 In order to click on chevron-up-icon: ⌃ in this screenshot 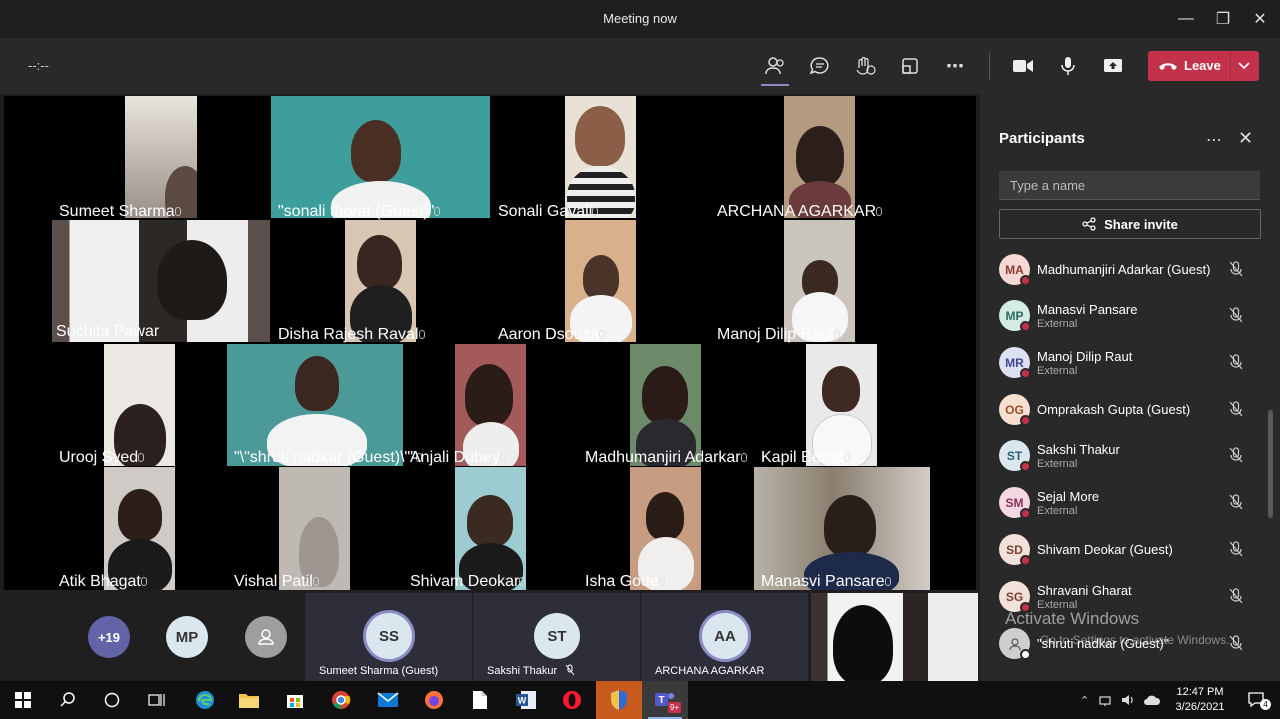, I will do `click(1084, 700)`.